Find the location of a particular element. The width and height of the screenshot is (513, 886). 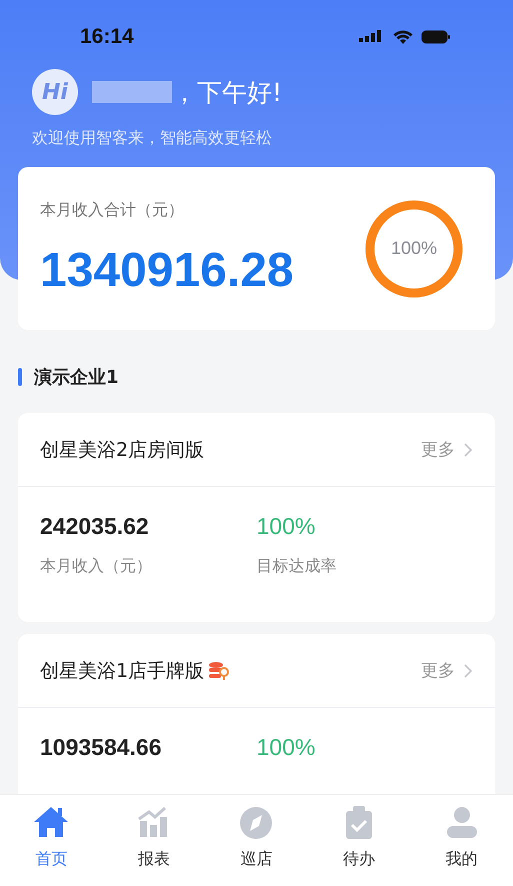

wifi-icon is located at coordinates (403, 37).